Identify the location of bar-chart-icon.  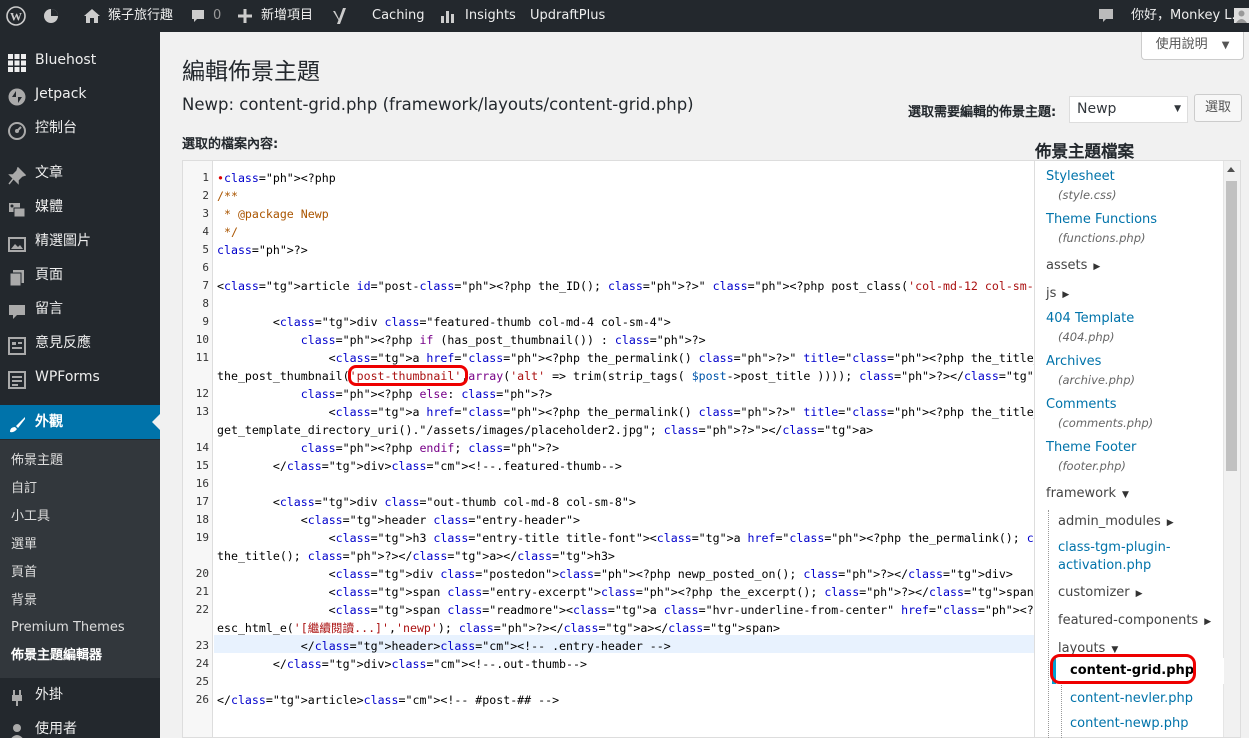
(448, 16).